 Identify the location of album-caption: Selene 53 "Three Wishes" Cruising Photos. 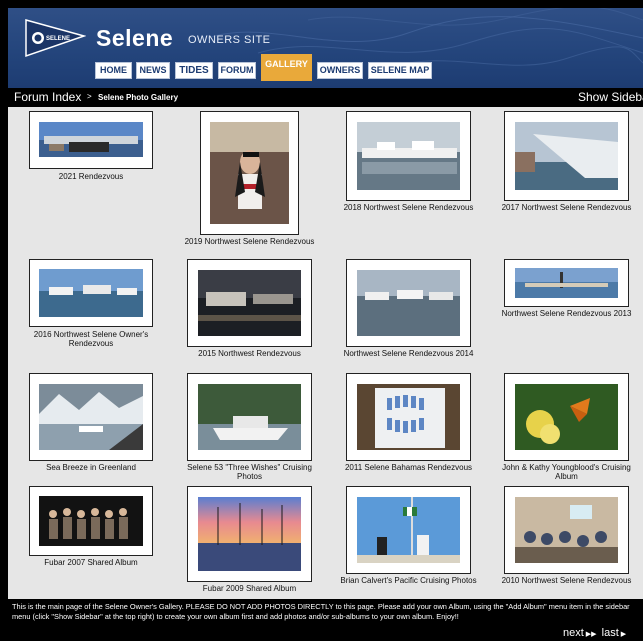
(249, 472).